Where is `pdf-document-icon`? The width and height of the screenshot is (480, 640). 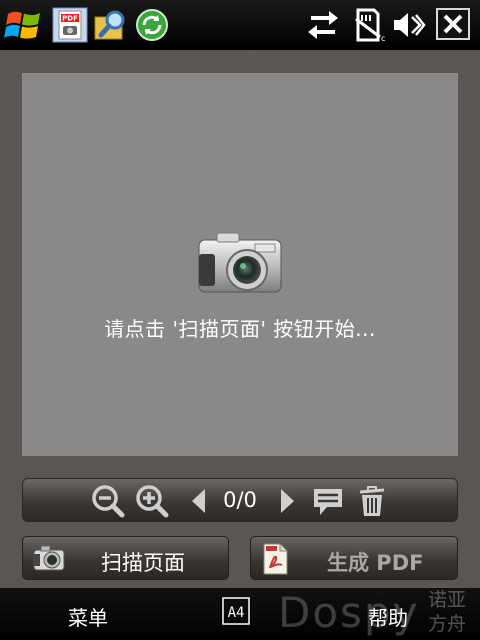
pdf-document-icon is located at coordinates (275, 561).